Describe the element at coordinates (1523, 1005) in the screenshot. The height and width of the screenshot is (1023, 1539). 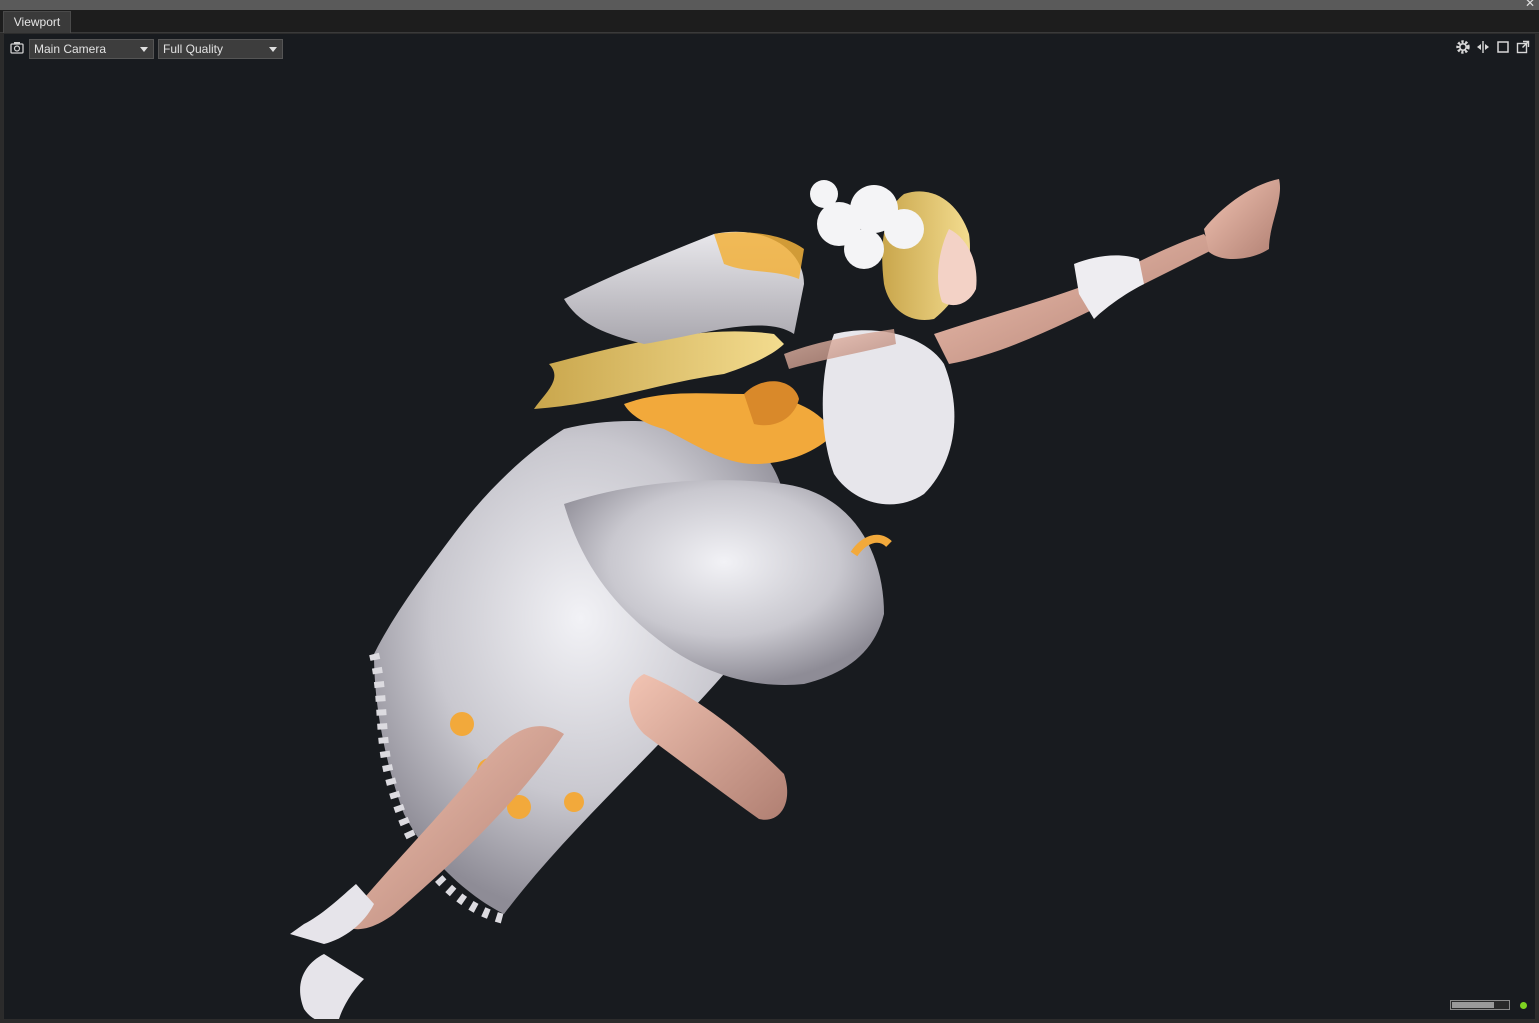
I see `status-indicator-dot` at that location.